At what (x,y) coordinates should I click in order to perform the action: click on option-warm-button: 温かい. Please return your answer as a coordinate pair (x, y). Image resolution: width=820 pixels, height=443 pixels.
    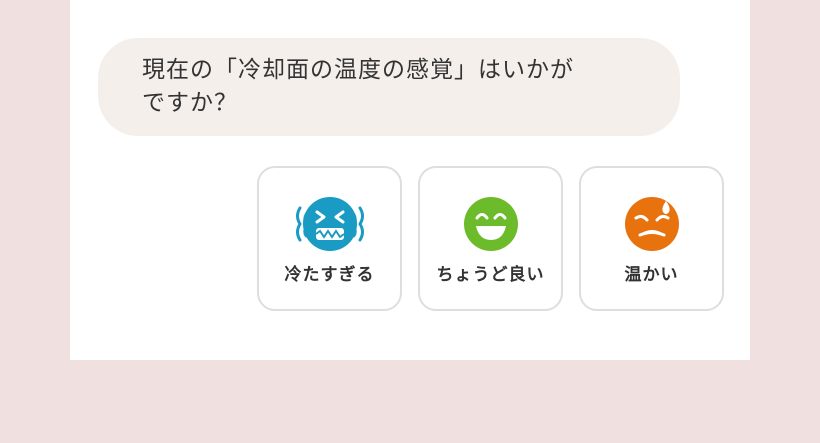
    Looking at the image, I should click on (651, 238).